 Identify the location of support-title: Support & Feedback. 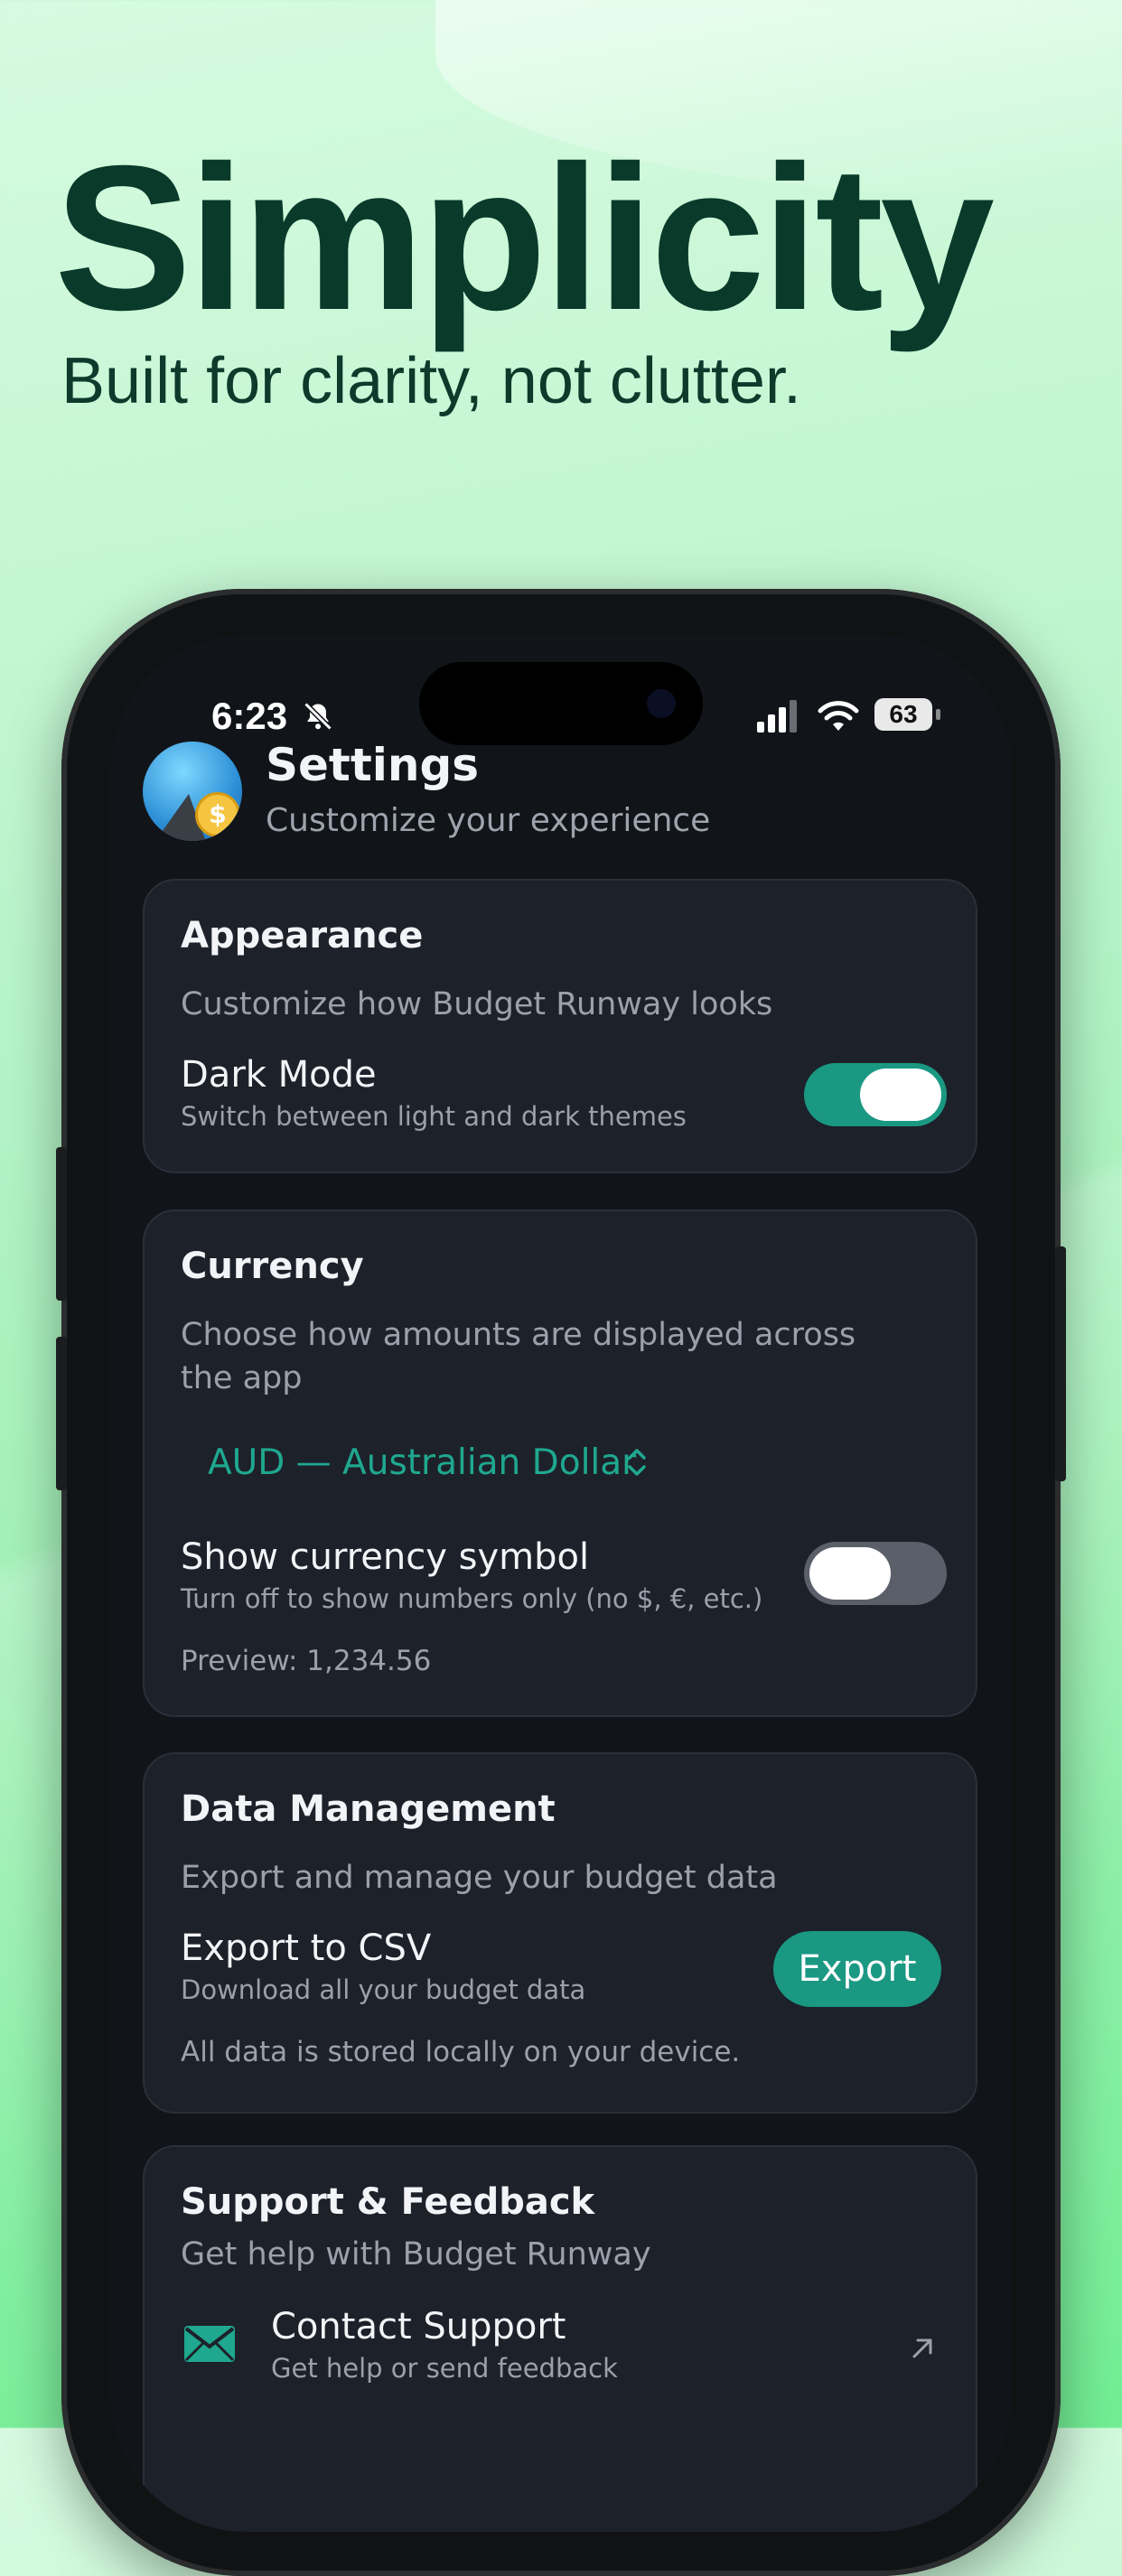
(388, 2202).